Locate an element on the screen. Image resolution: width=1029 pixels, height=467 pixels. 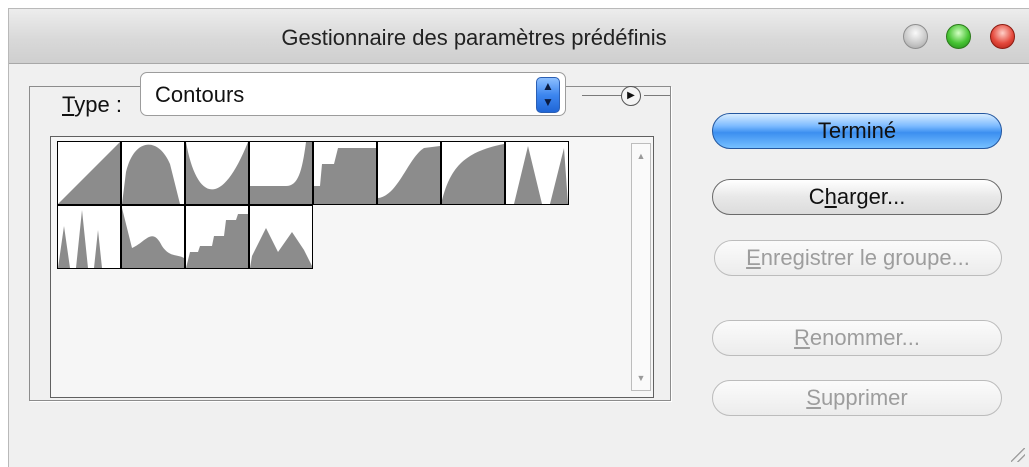
zoom-button is located at coordinates (958, 36).